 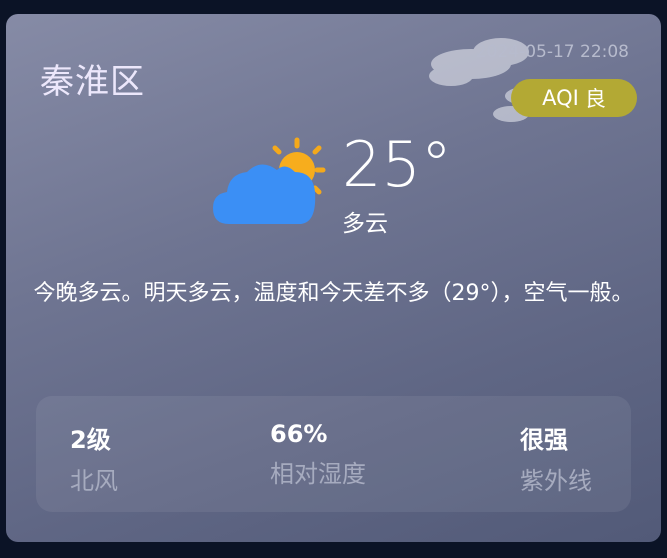 What do you see at coordinates (544, 440) in the screenshot?
I see `uv-level: 很强` at bounding box center [544, 440].